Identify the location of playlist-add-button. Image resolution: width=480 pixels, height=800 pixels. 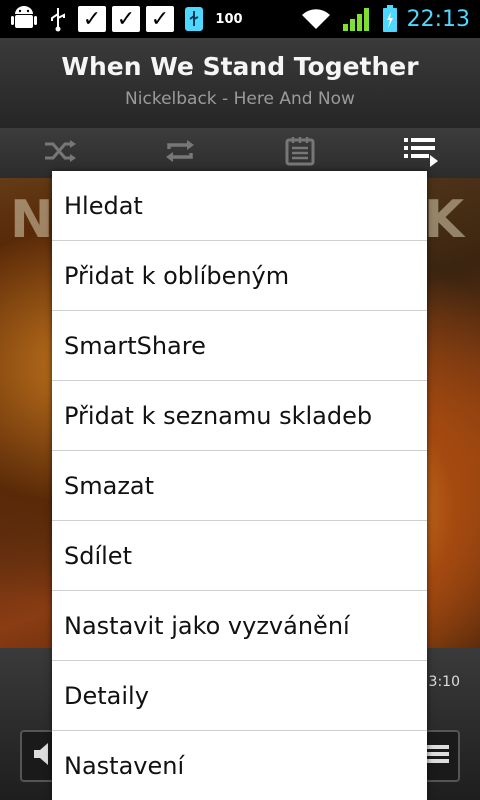
(300, 153).